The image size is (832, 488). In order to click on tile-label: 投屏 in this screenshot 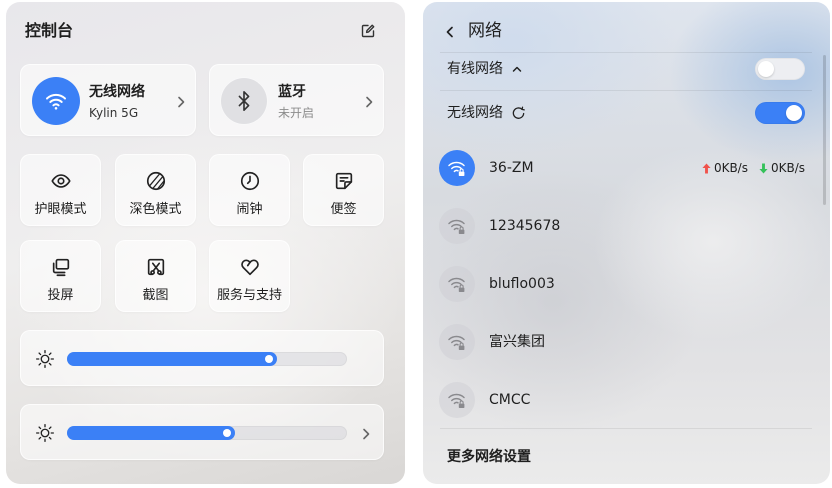, I will do `click(60, 295)`.